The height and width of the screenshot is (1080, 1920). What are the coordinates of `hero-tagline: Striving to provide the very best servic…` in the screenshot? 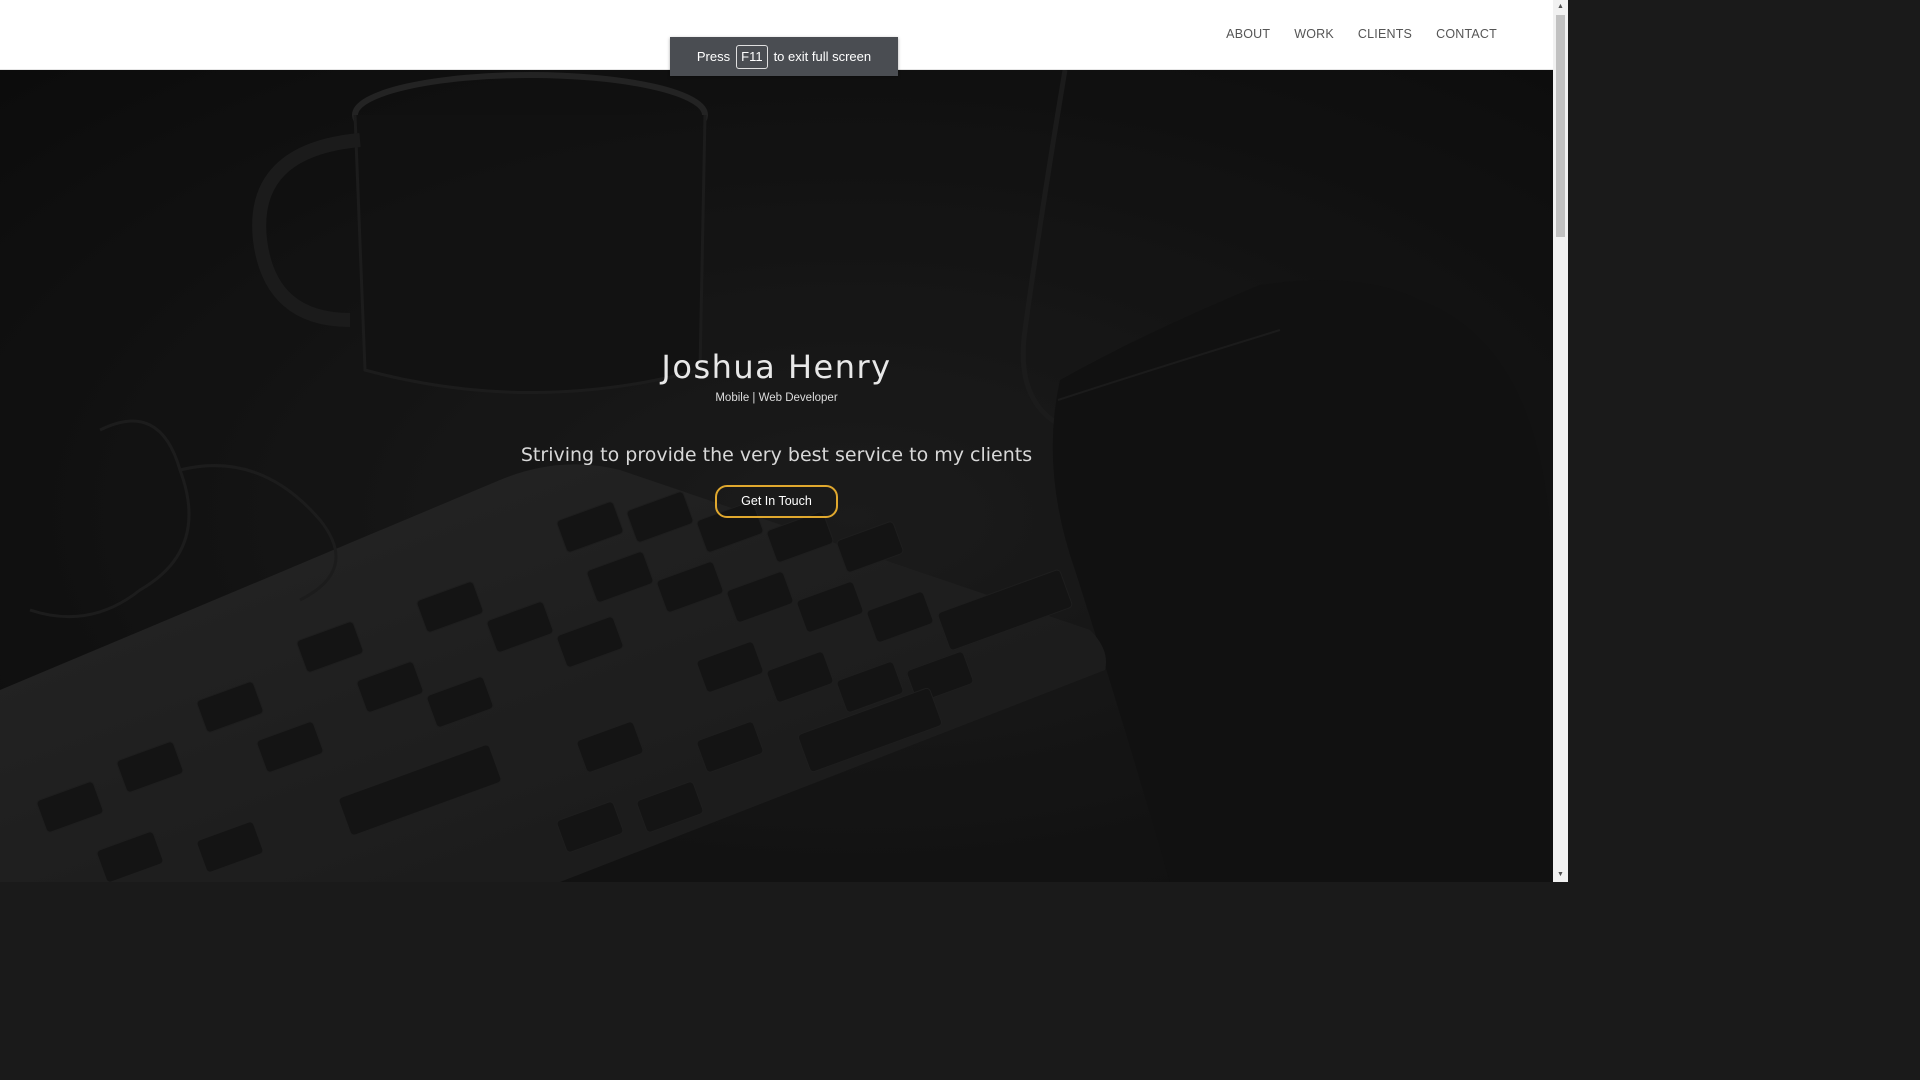 It's located at (776, 455).